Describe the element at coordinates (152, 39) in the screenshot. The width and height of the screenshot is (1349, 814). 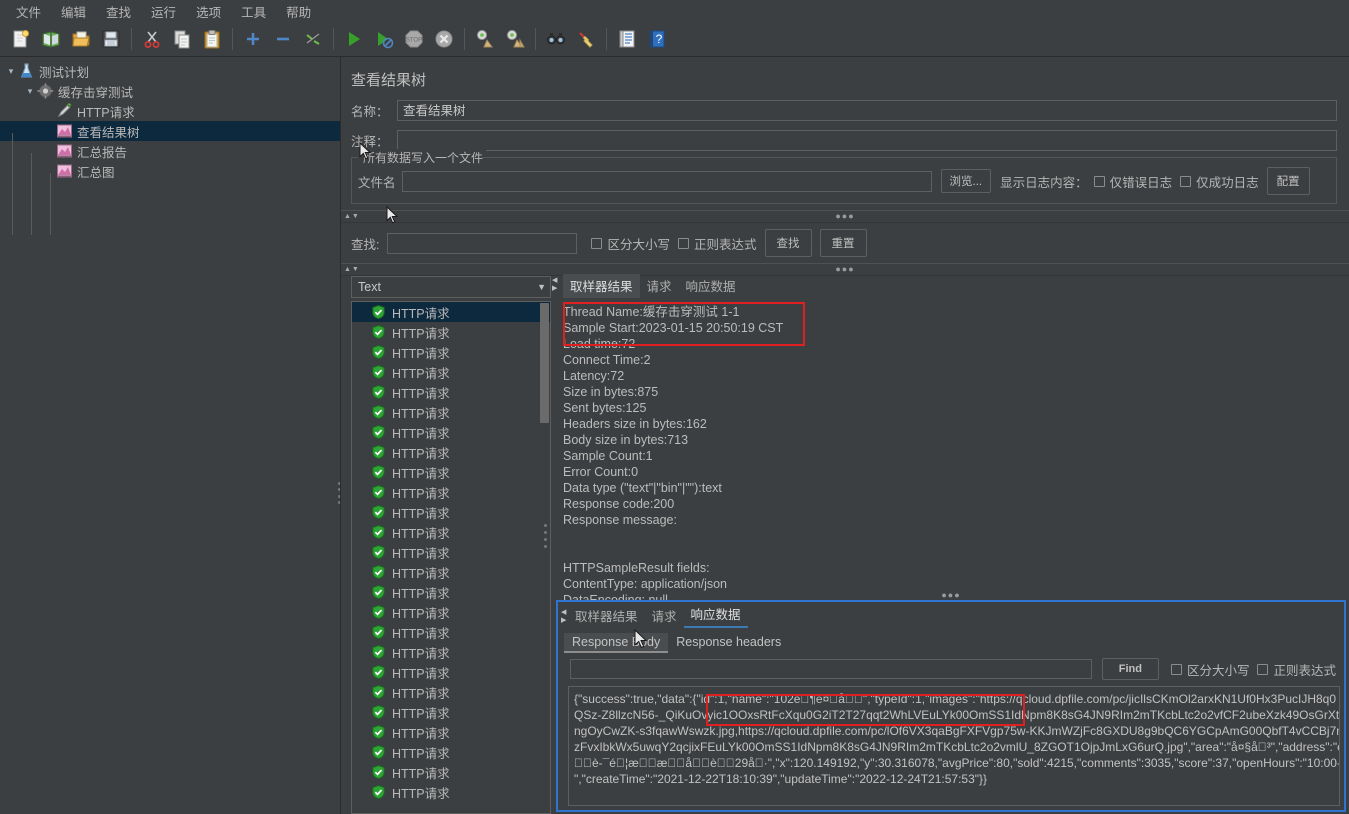
I see `cut-icon` at that location.